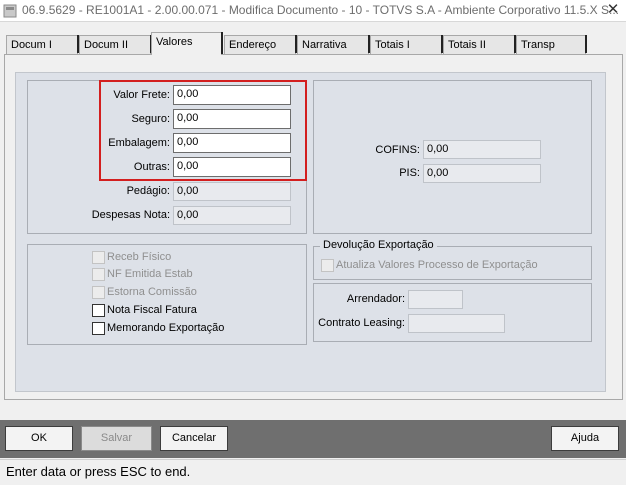 The height and width of the screenshot is (485, 626). Describe the element at coordinates (152, 310) in the screenshot. I see `nota-fiscal-fatura-label: Nota Fiscal Fatura` at that location.